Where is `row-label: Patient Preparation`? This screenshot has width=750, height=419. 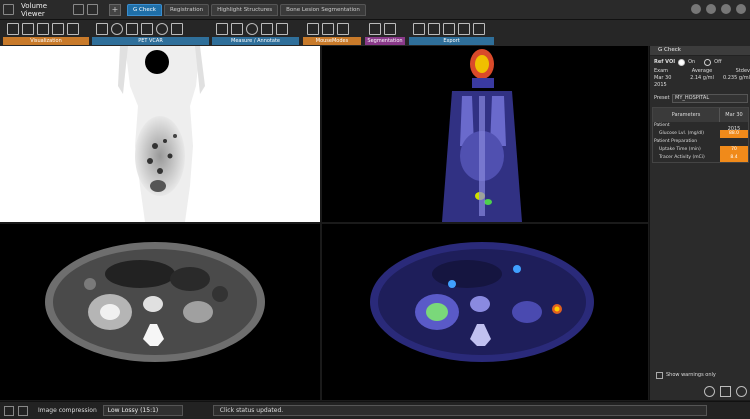
row-label: Patient Preparation is located at coordinates (676, 141).